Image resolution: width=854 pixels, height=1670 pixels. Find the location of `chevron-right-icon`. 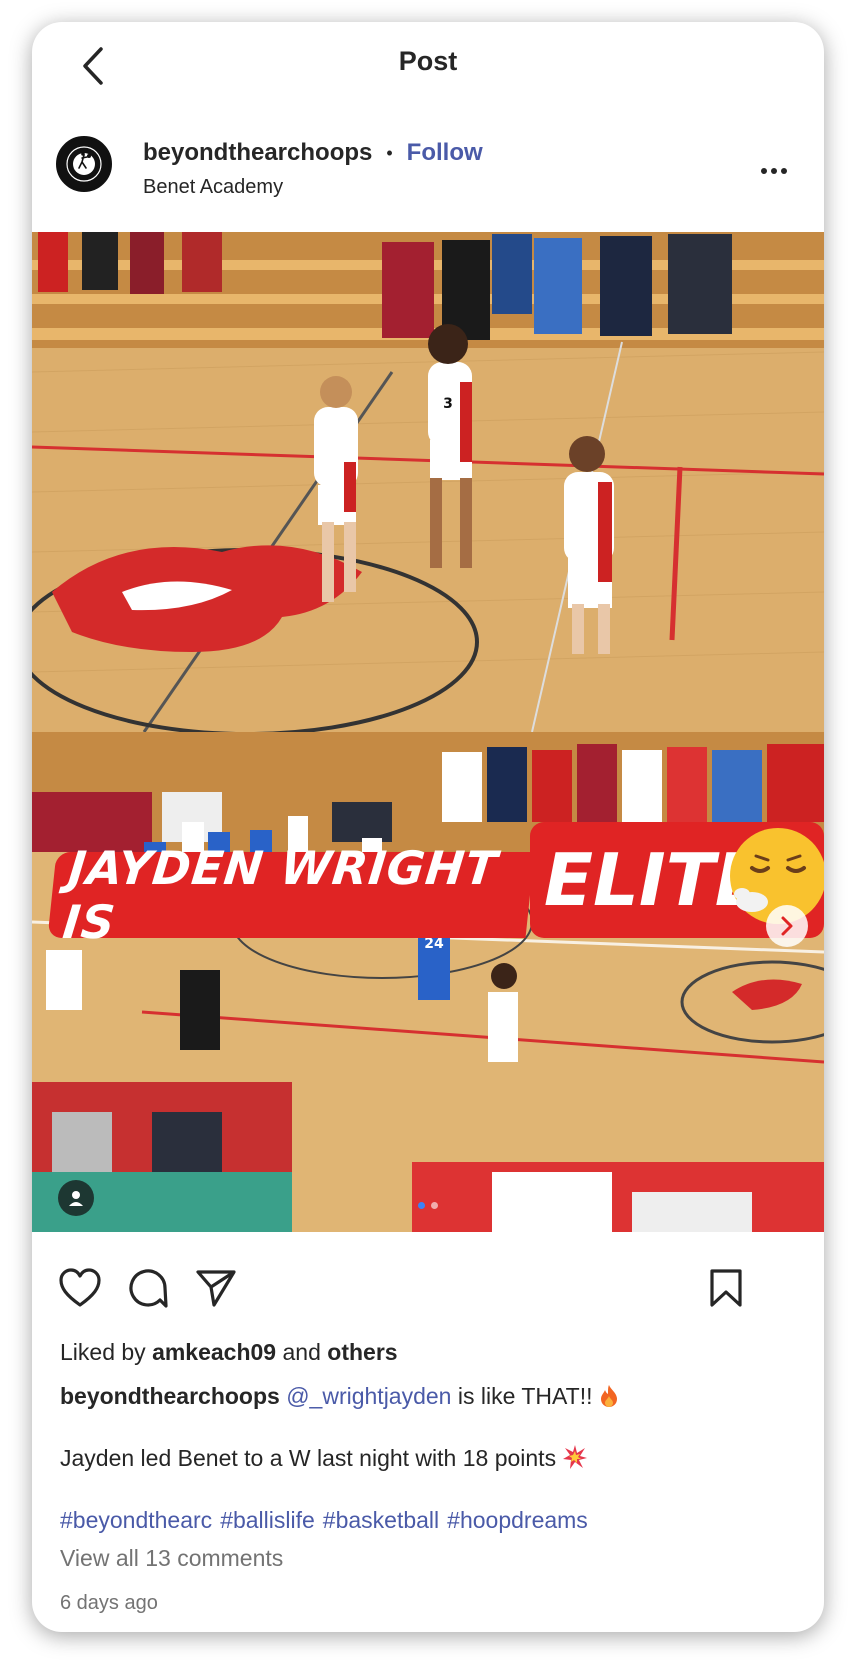

chevron-right-icon is located at coordinates (787, 926).